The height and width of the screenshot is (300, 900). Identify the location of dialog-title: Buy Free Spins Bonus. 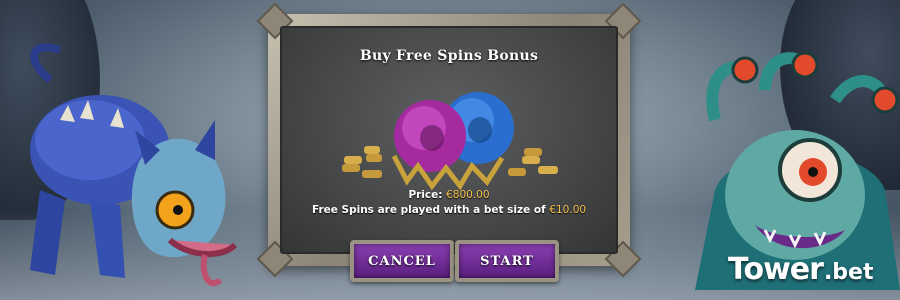
(449, 56).